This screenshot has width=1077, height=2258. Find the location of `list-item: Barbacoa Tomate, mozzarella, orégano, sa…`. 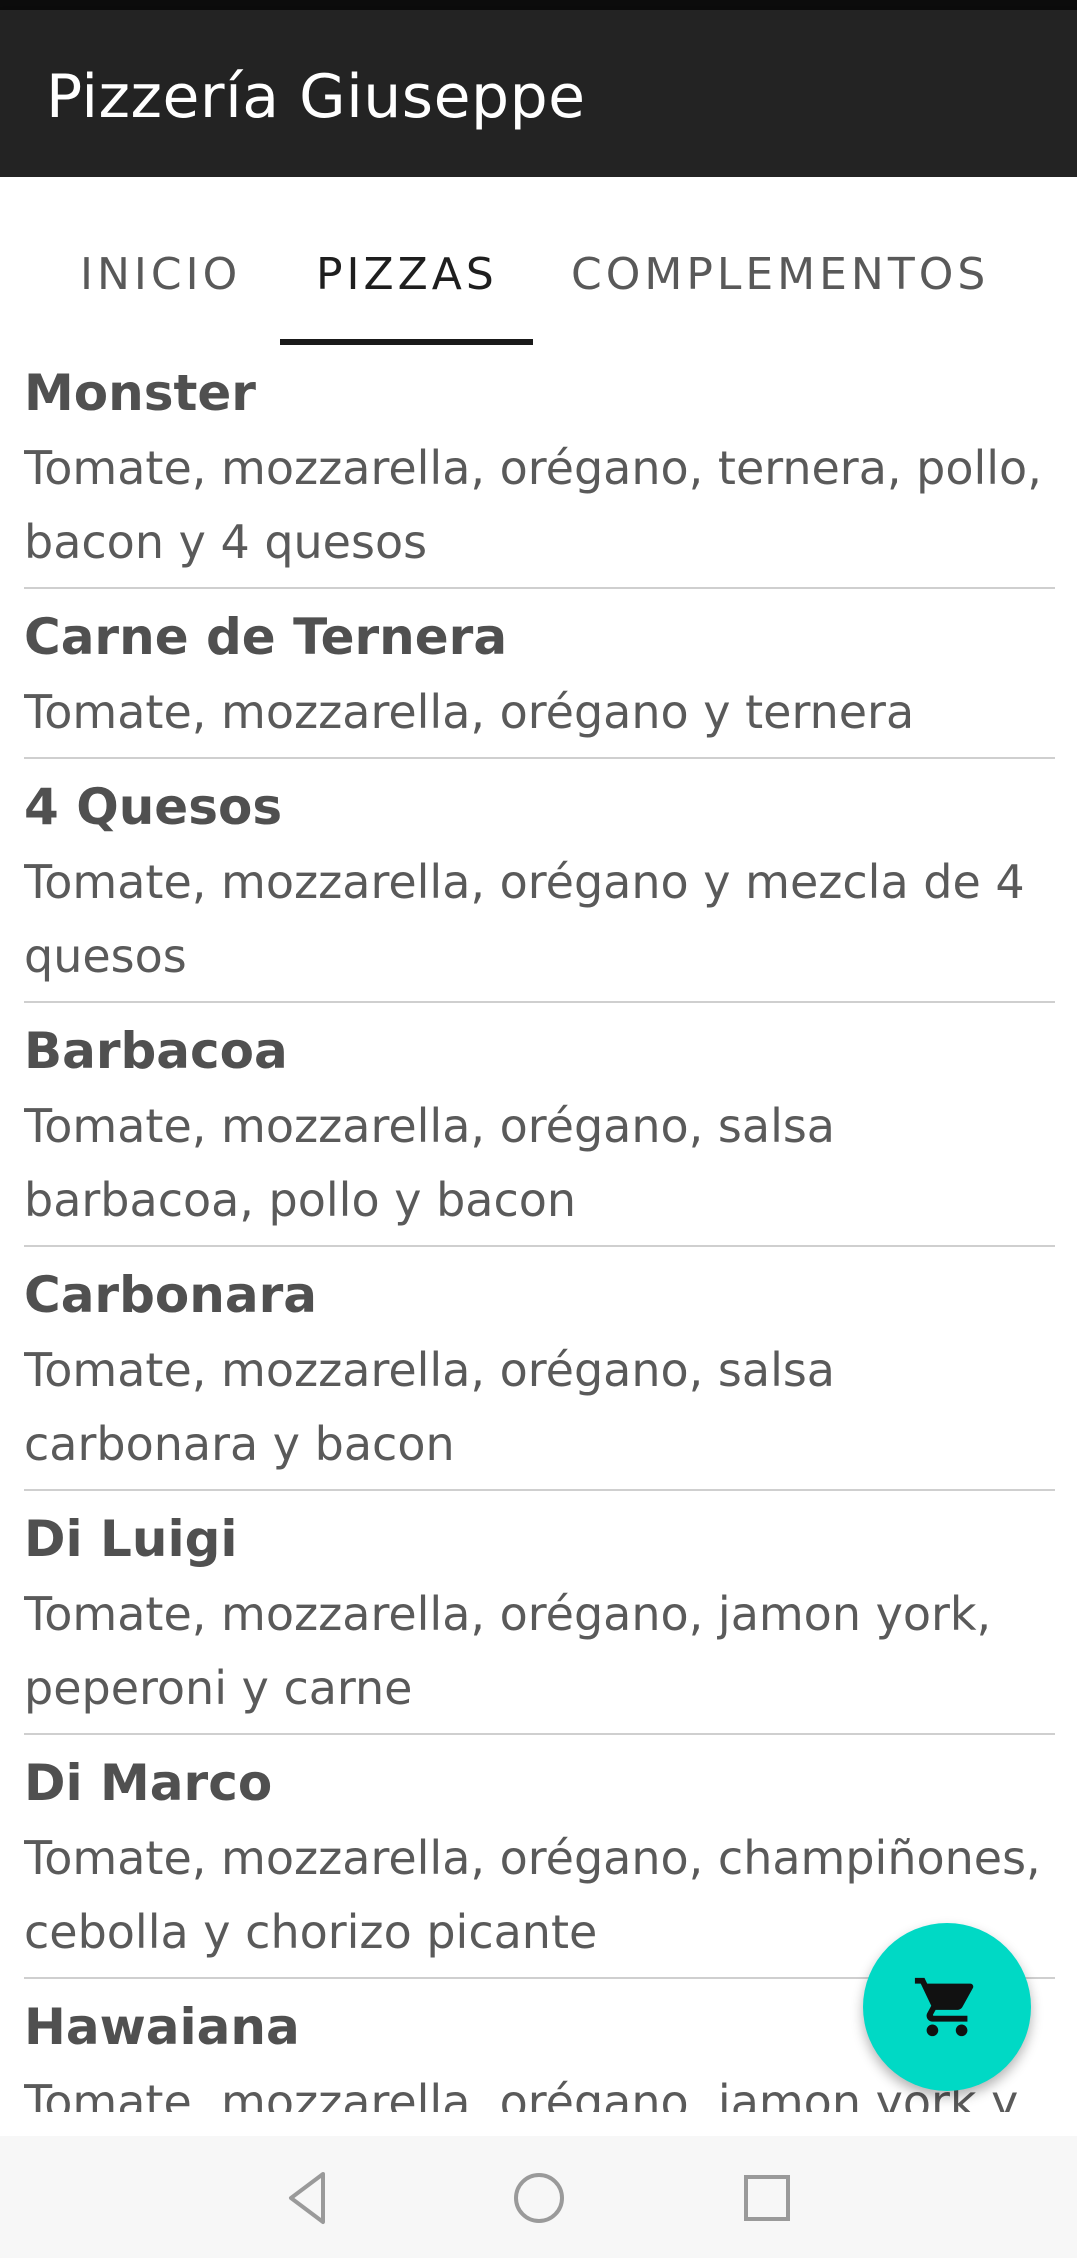

list-item: Barbacoa Tomate, mozzarella, orégano, sa… is located at coordinates (539, 1125).